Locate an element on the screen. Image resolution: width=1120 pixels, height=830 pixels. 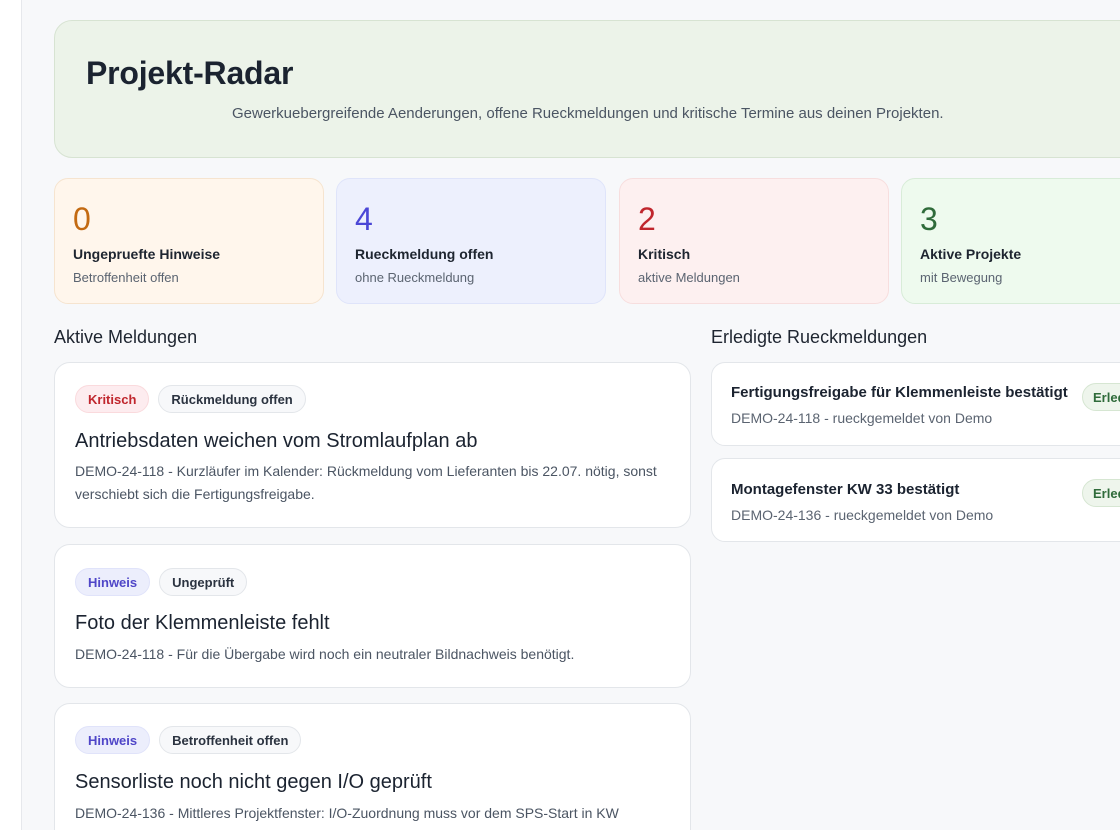
page-title: Projekt-Radar is located at coordinates (190, 73).